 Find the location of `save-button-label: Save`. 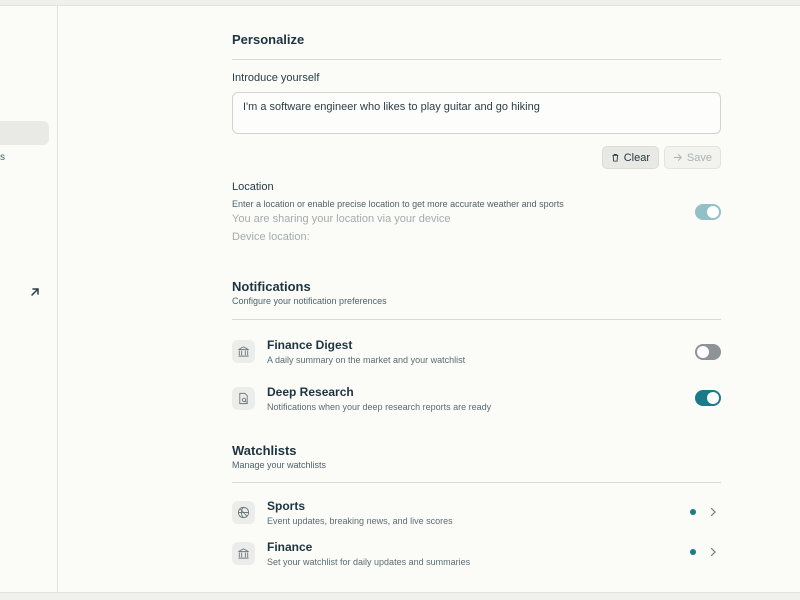

save-button-label: Save is located at coordinates (699, 157).